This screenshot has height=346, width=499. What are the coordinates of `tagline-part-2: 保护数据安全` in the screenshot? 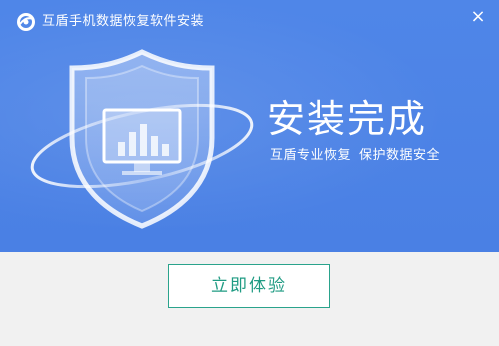 It's located at (400, 155).